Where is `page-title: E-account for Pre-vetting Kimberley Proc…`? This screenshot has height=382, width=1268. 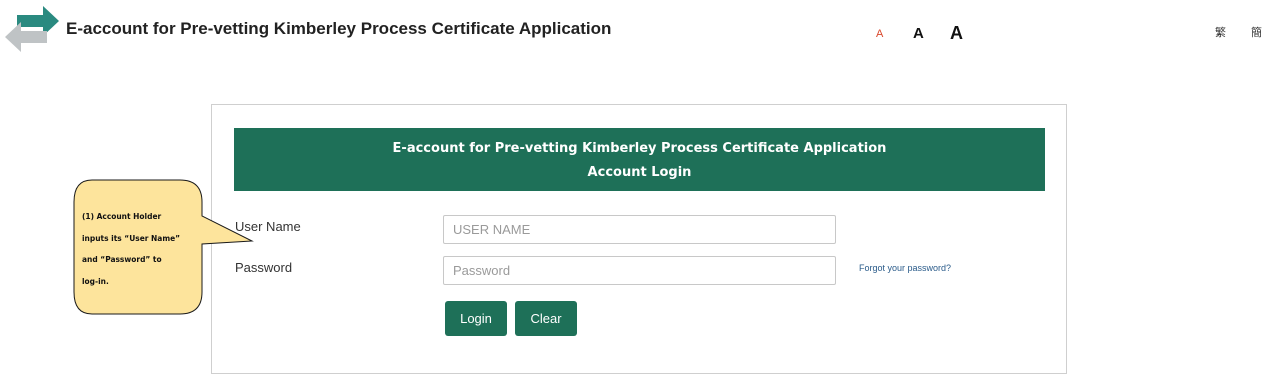 page-title: E-account for Pre-vetting Kimberley Proc… is located at coordinates (339, 28).